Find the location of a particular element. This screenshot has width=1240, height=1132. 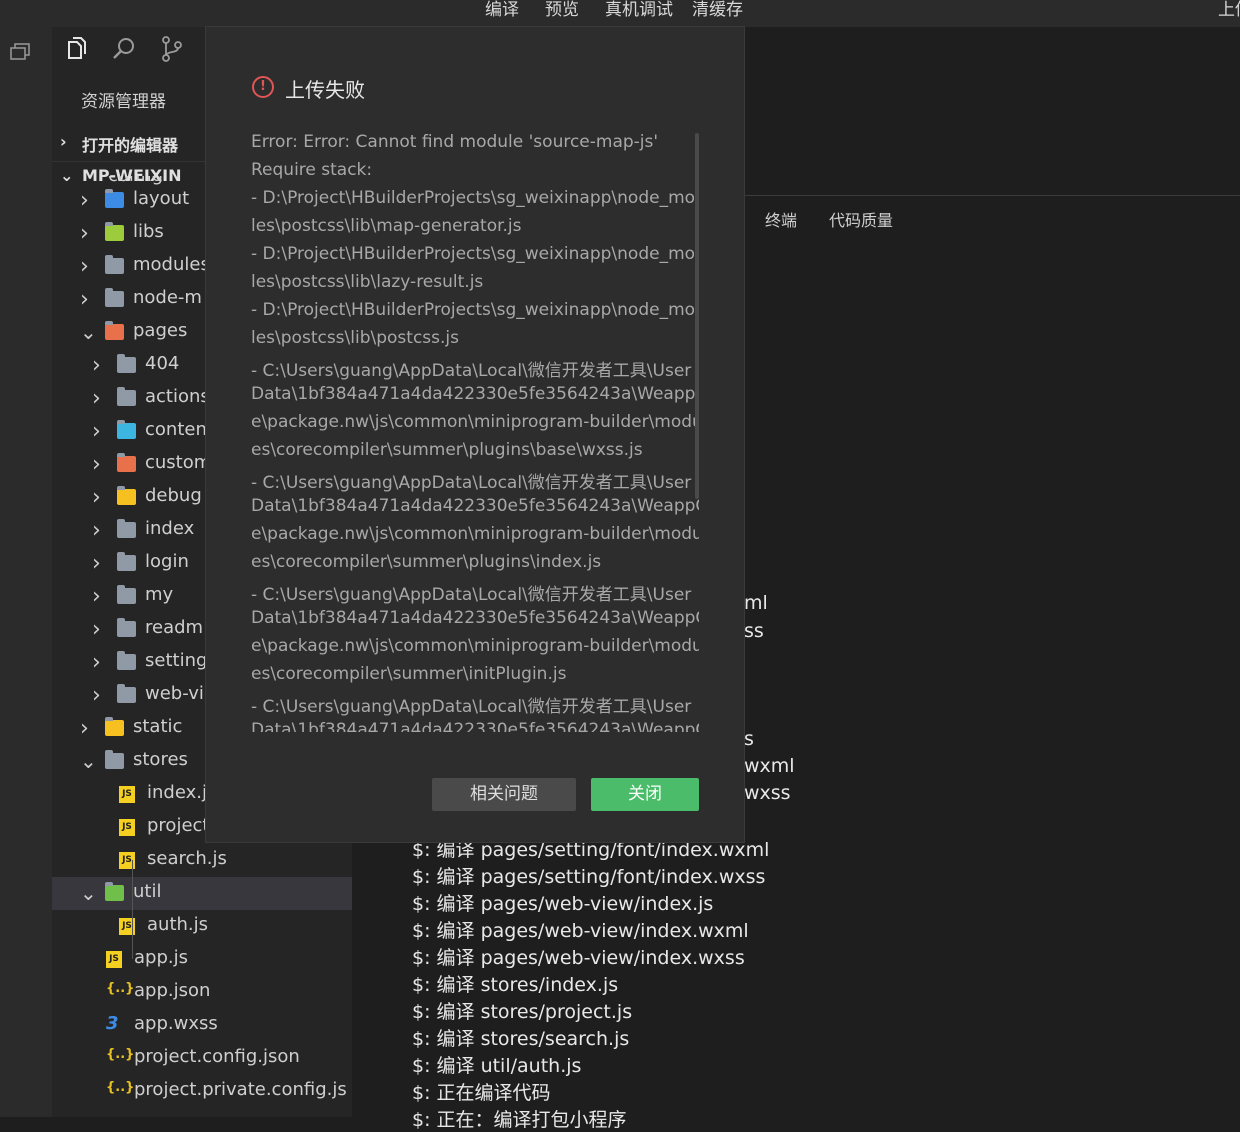

tree-item: {..} project.private.config.js is located at coordinates (202, 1091).